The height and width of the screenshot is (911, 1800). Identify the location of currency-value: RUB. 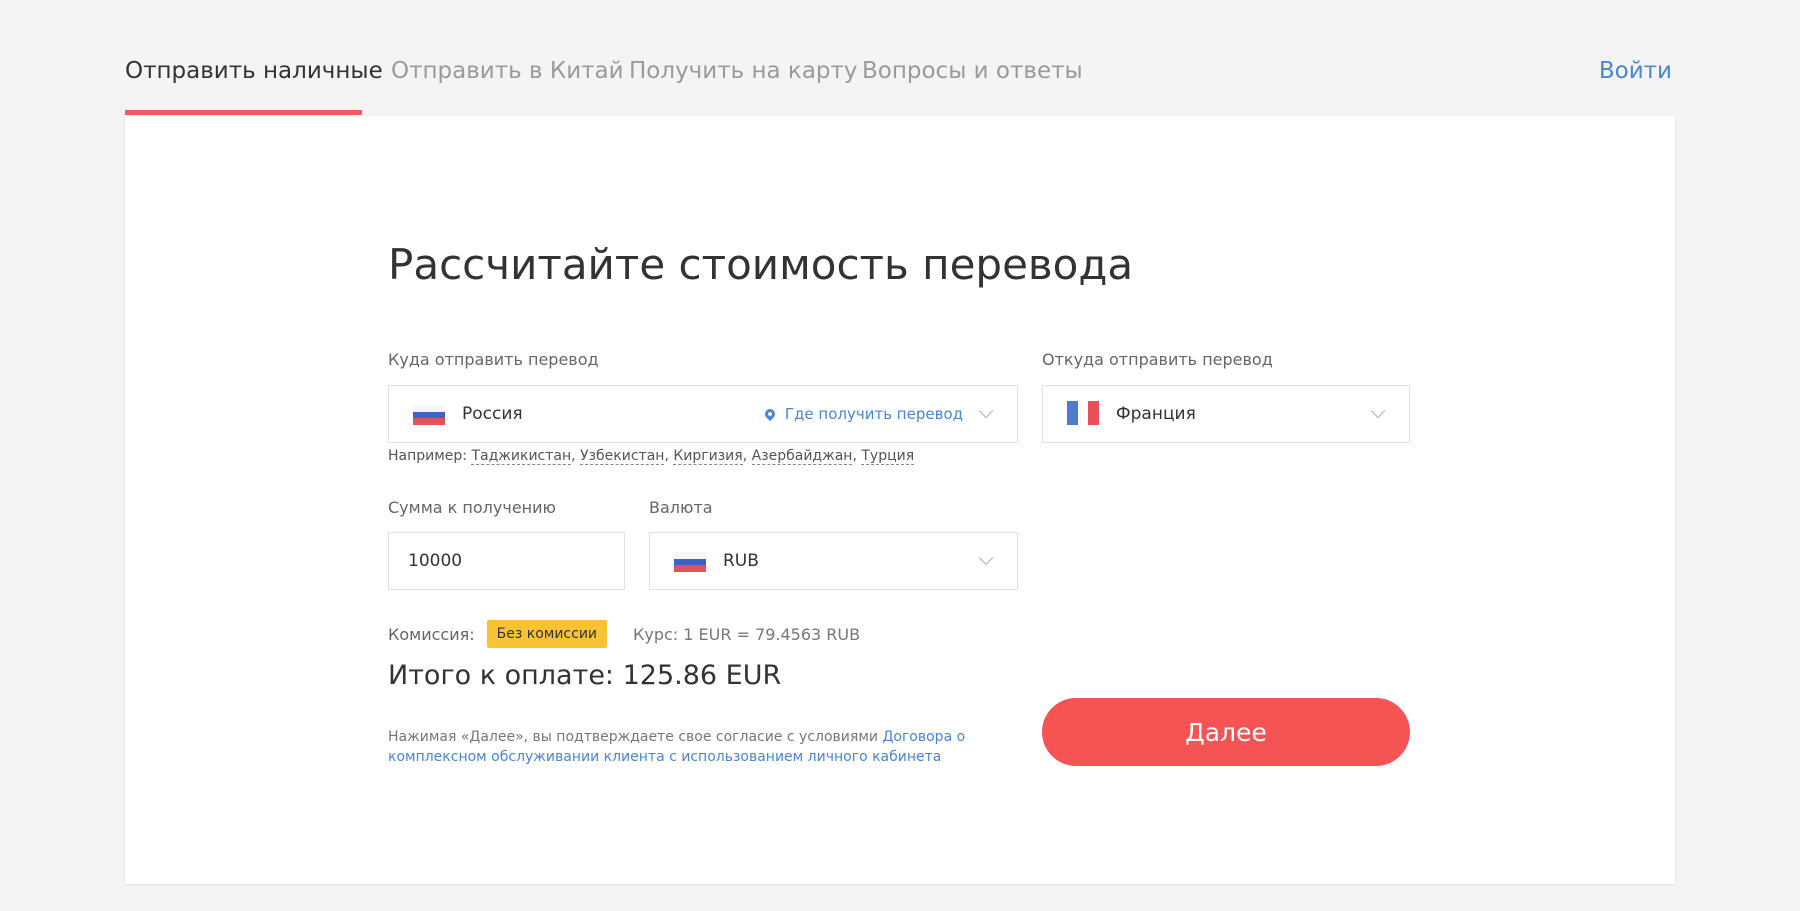
(741, 561).